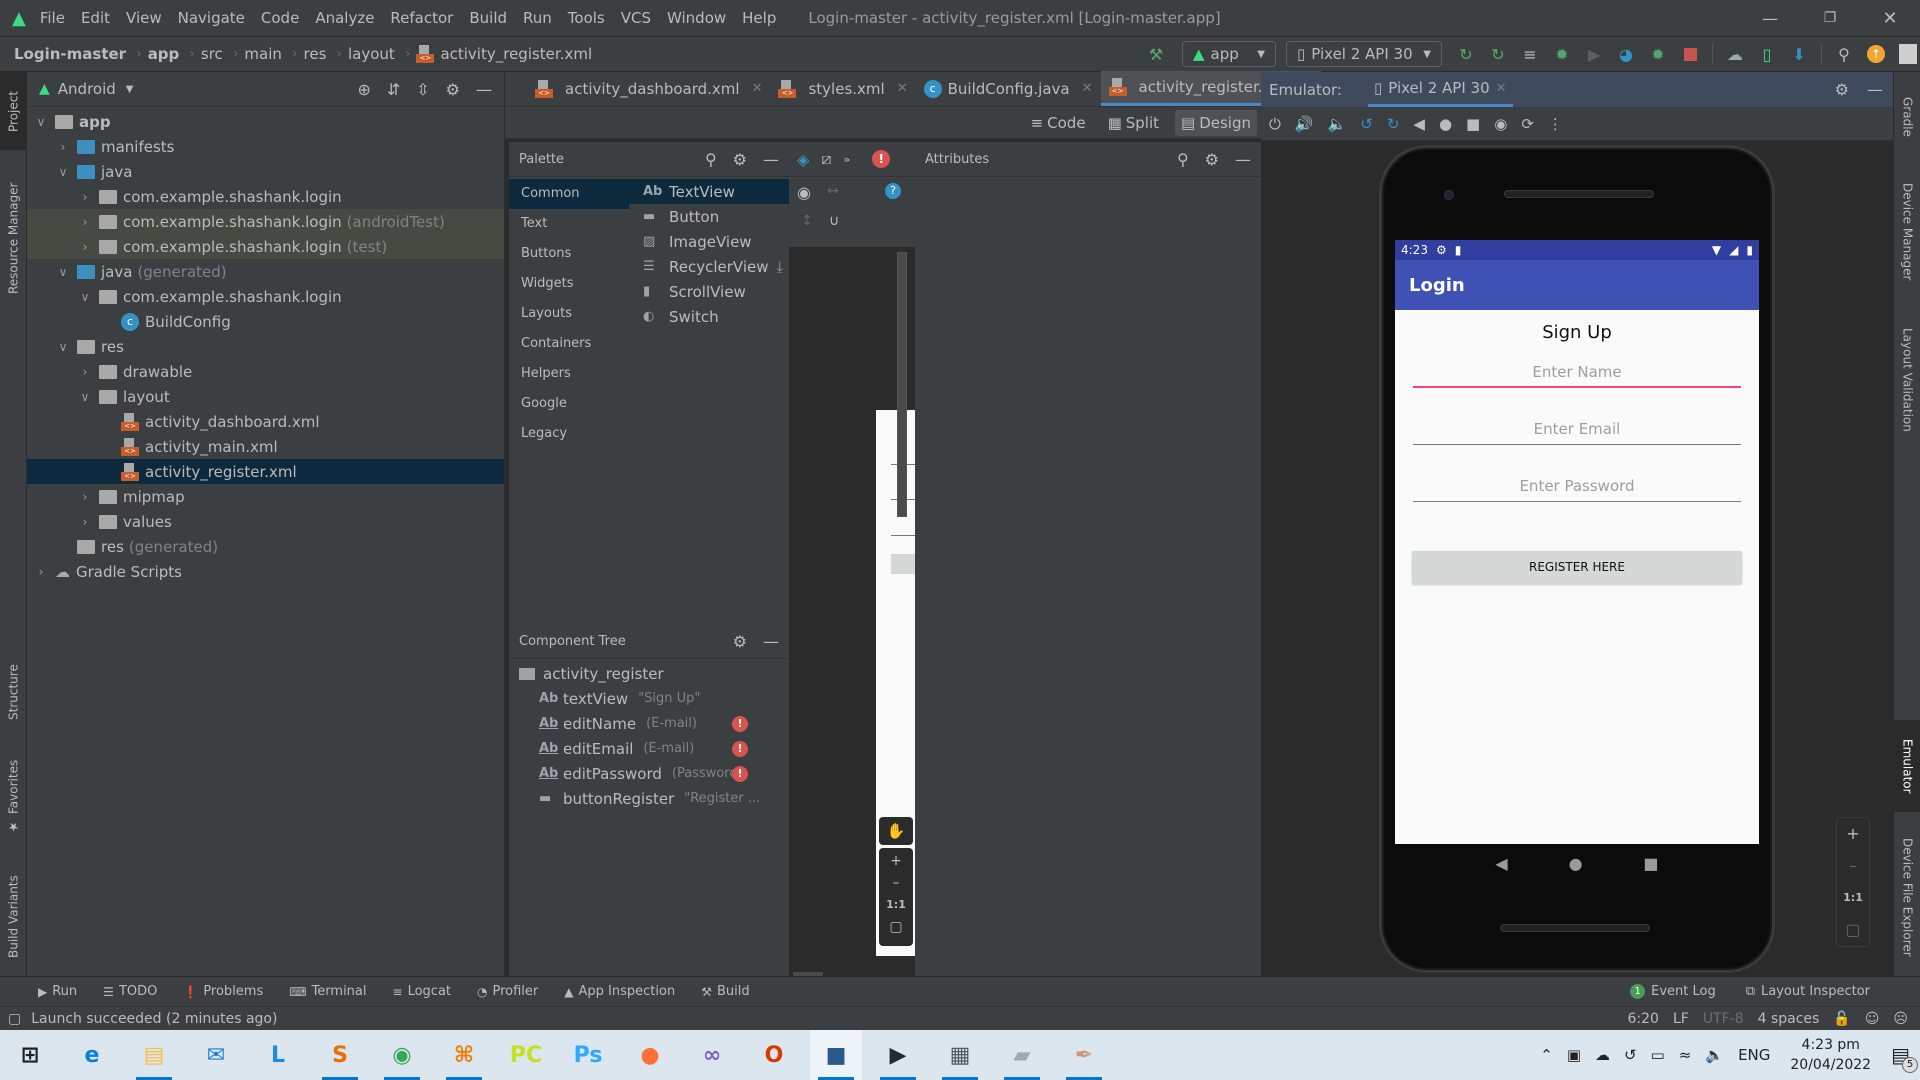 Image resolution: width=1920 pixels, height=1080 pixels. What do you see at coordinates (902, 384) in the screenshot?
I see `vertical-scrollbar` at bounding box center [902, 384].